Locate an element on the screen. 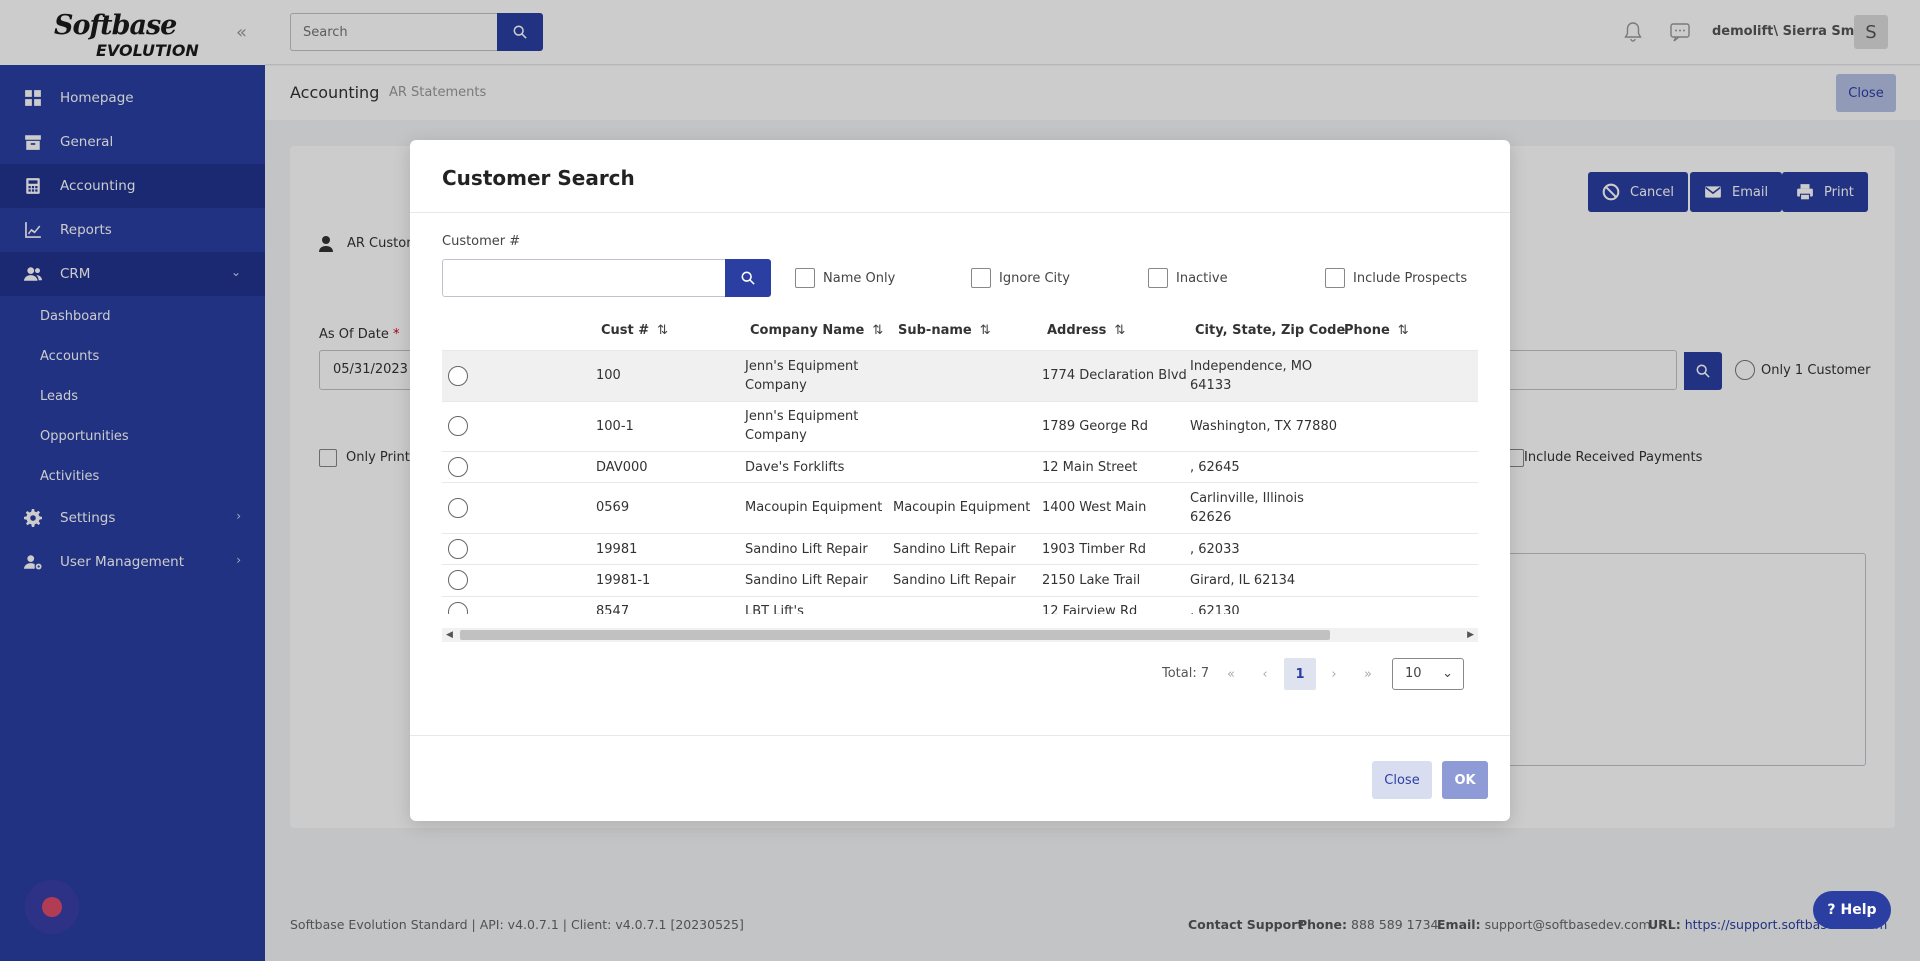 This screenshot has width=1920, height=961. column-header-city: City, State, Zip Code is located at coordinates (1270, 330).